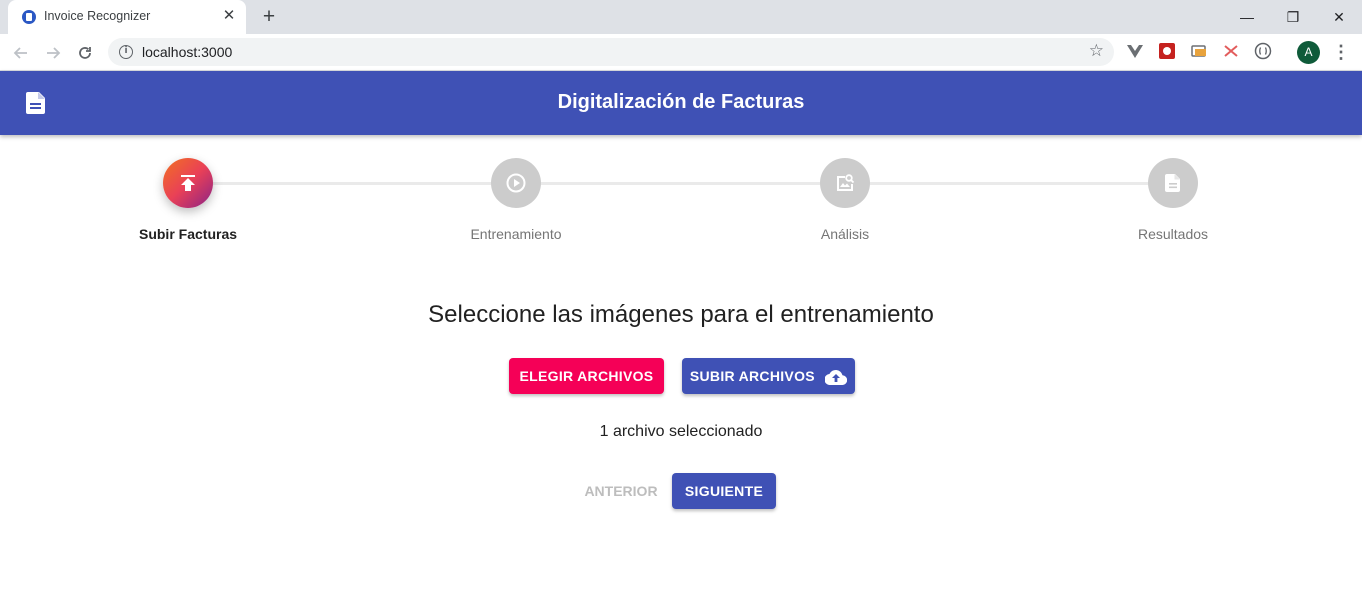 The height and width of the screenshot is (606, 1362). Describe the element at coordinates (85, 53) in the screenshot. I see `reload-icon` at that location.